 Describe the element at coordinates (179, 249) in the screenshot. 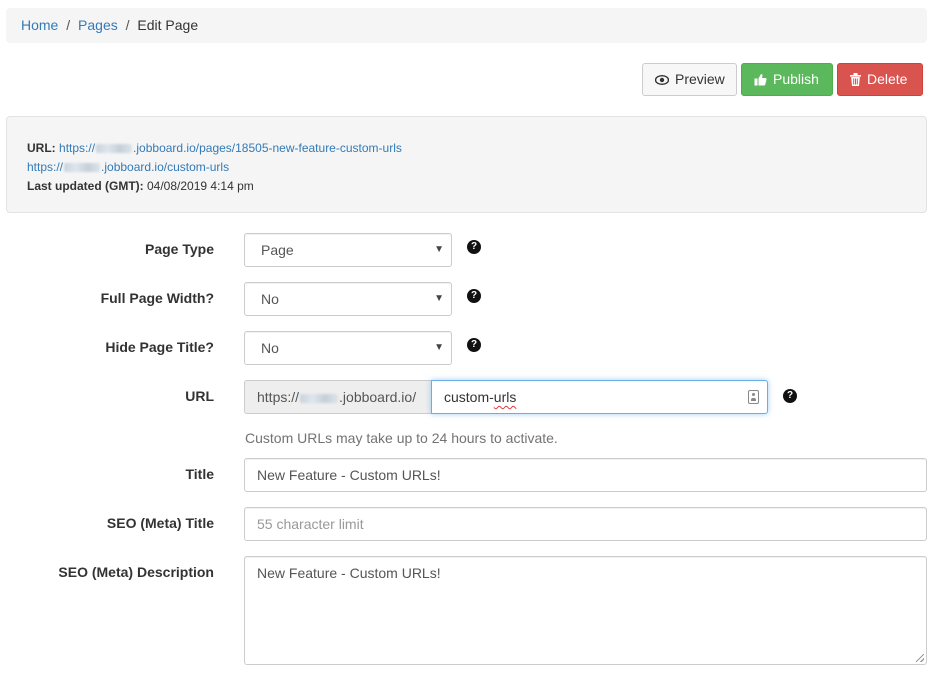

I see `page-type-label: Page Type` at that location.